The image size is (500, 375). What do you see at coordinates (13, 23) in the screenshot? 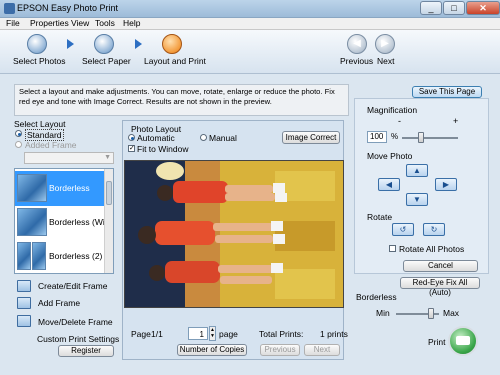
I see `menu-file: File` at bounding box center [13, 23].